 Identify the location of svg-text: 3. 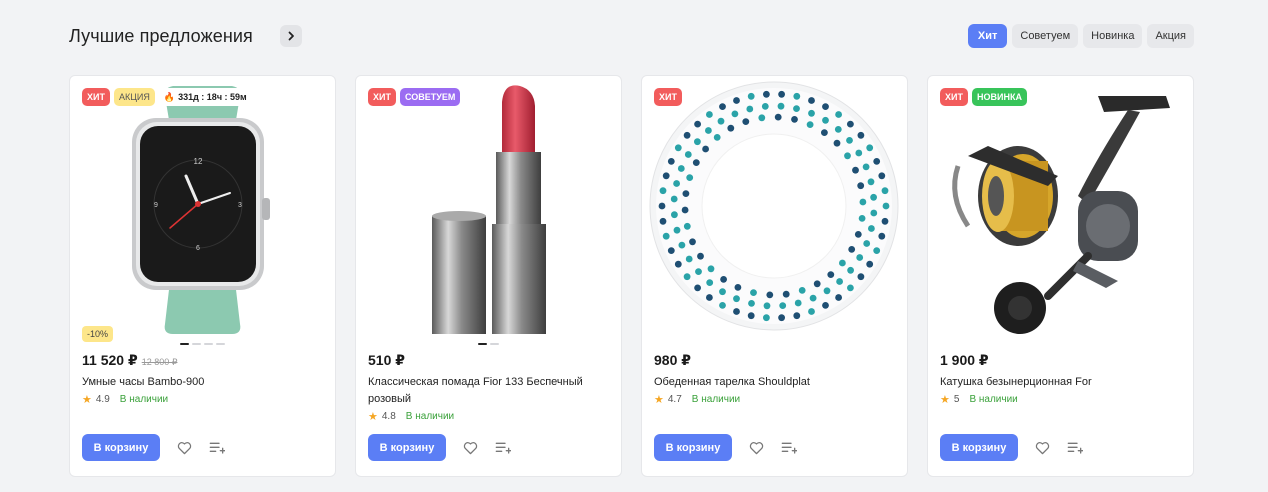
(240, 205).